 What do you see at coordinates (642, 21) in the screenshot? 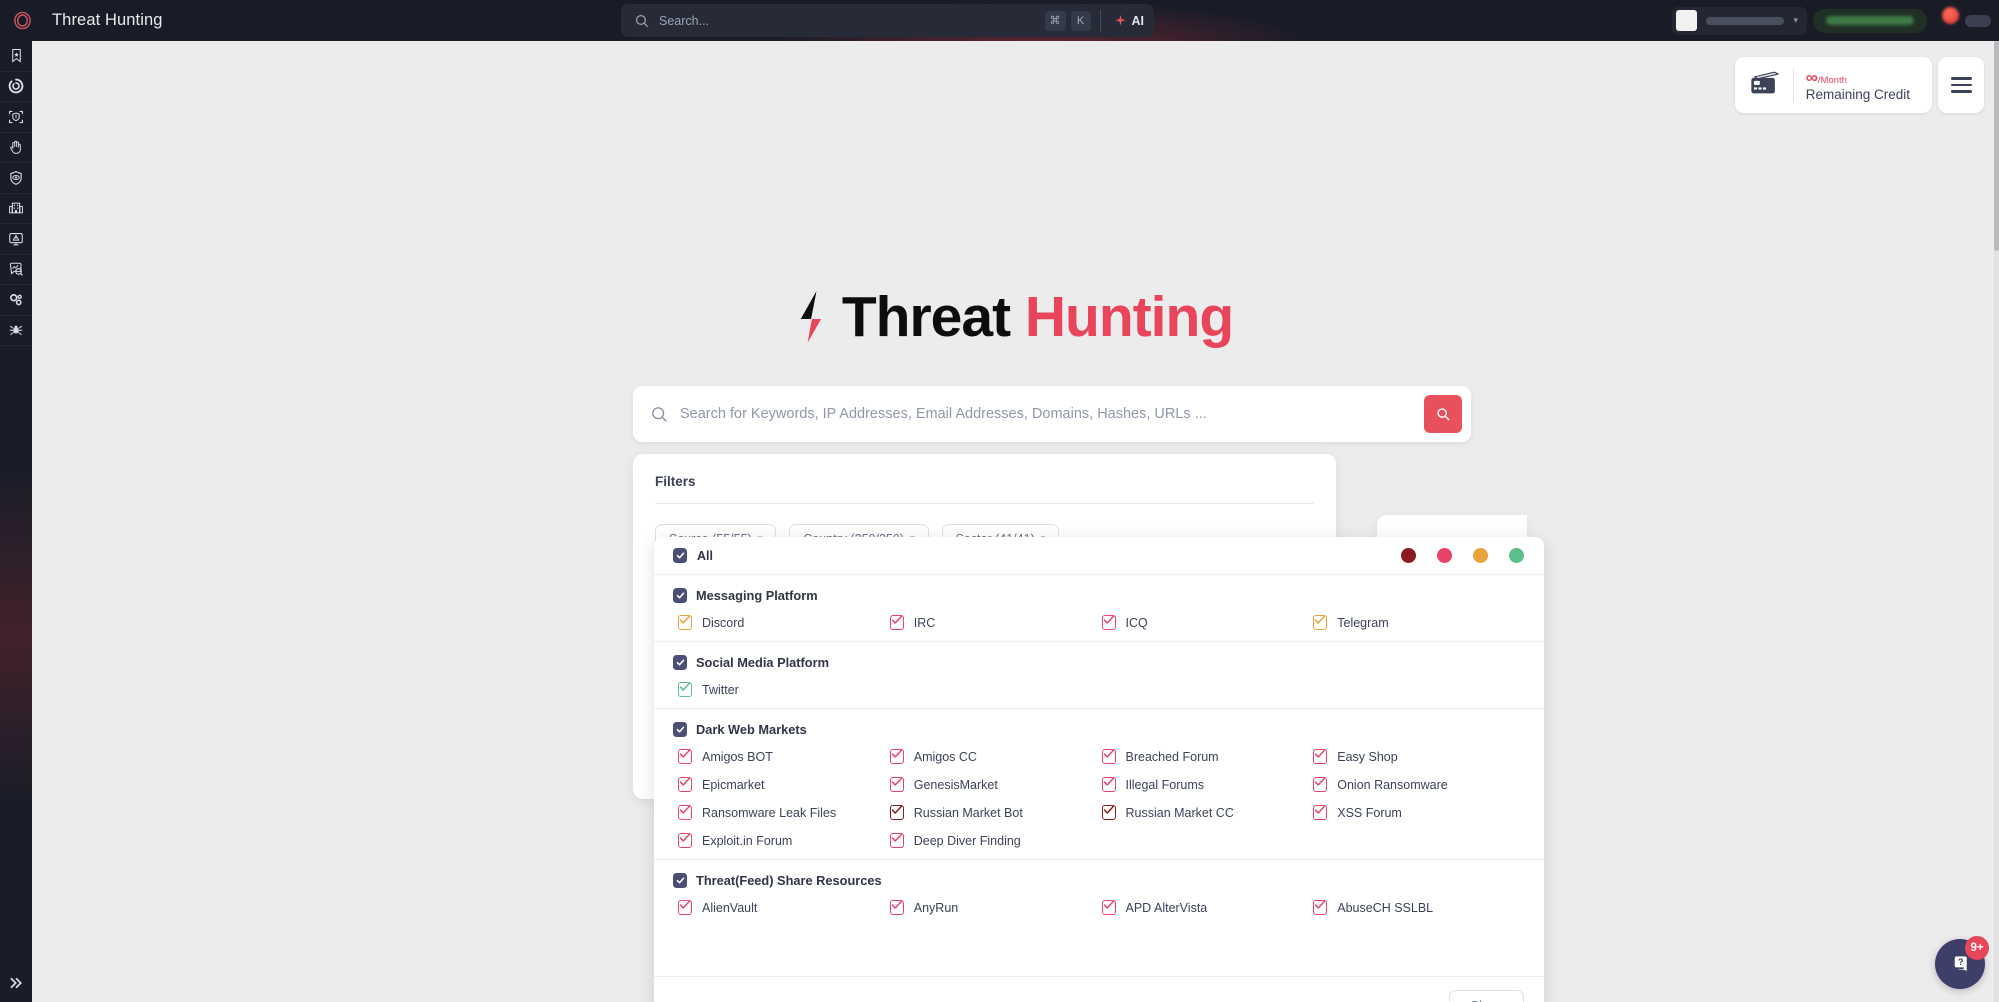
I see `search-icon` at bounding box center [642, 21].